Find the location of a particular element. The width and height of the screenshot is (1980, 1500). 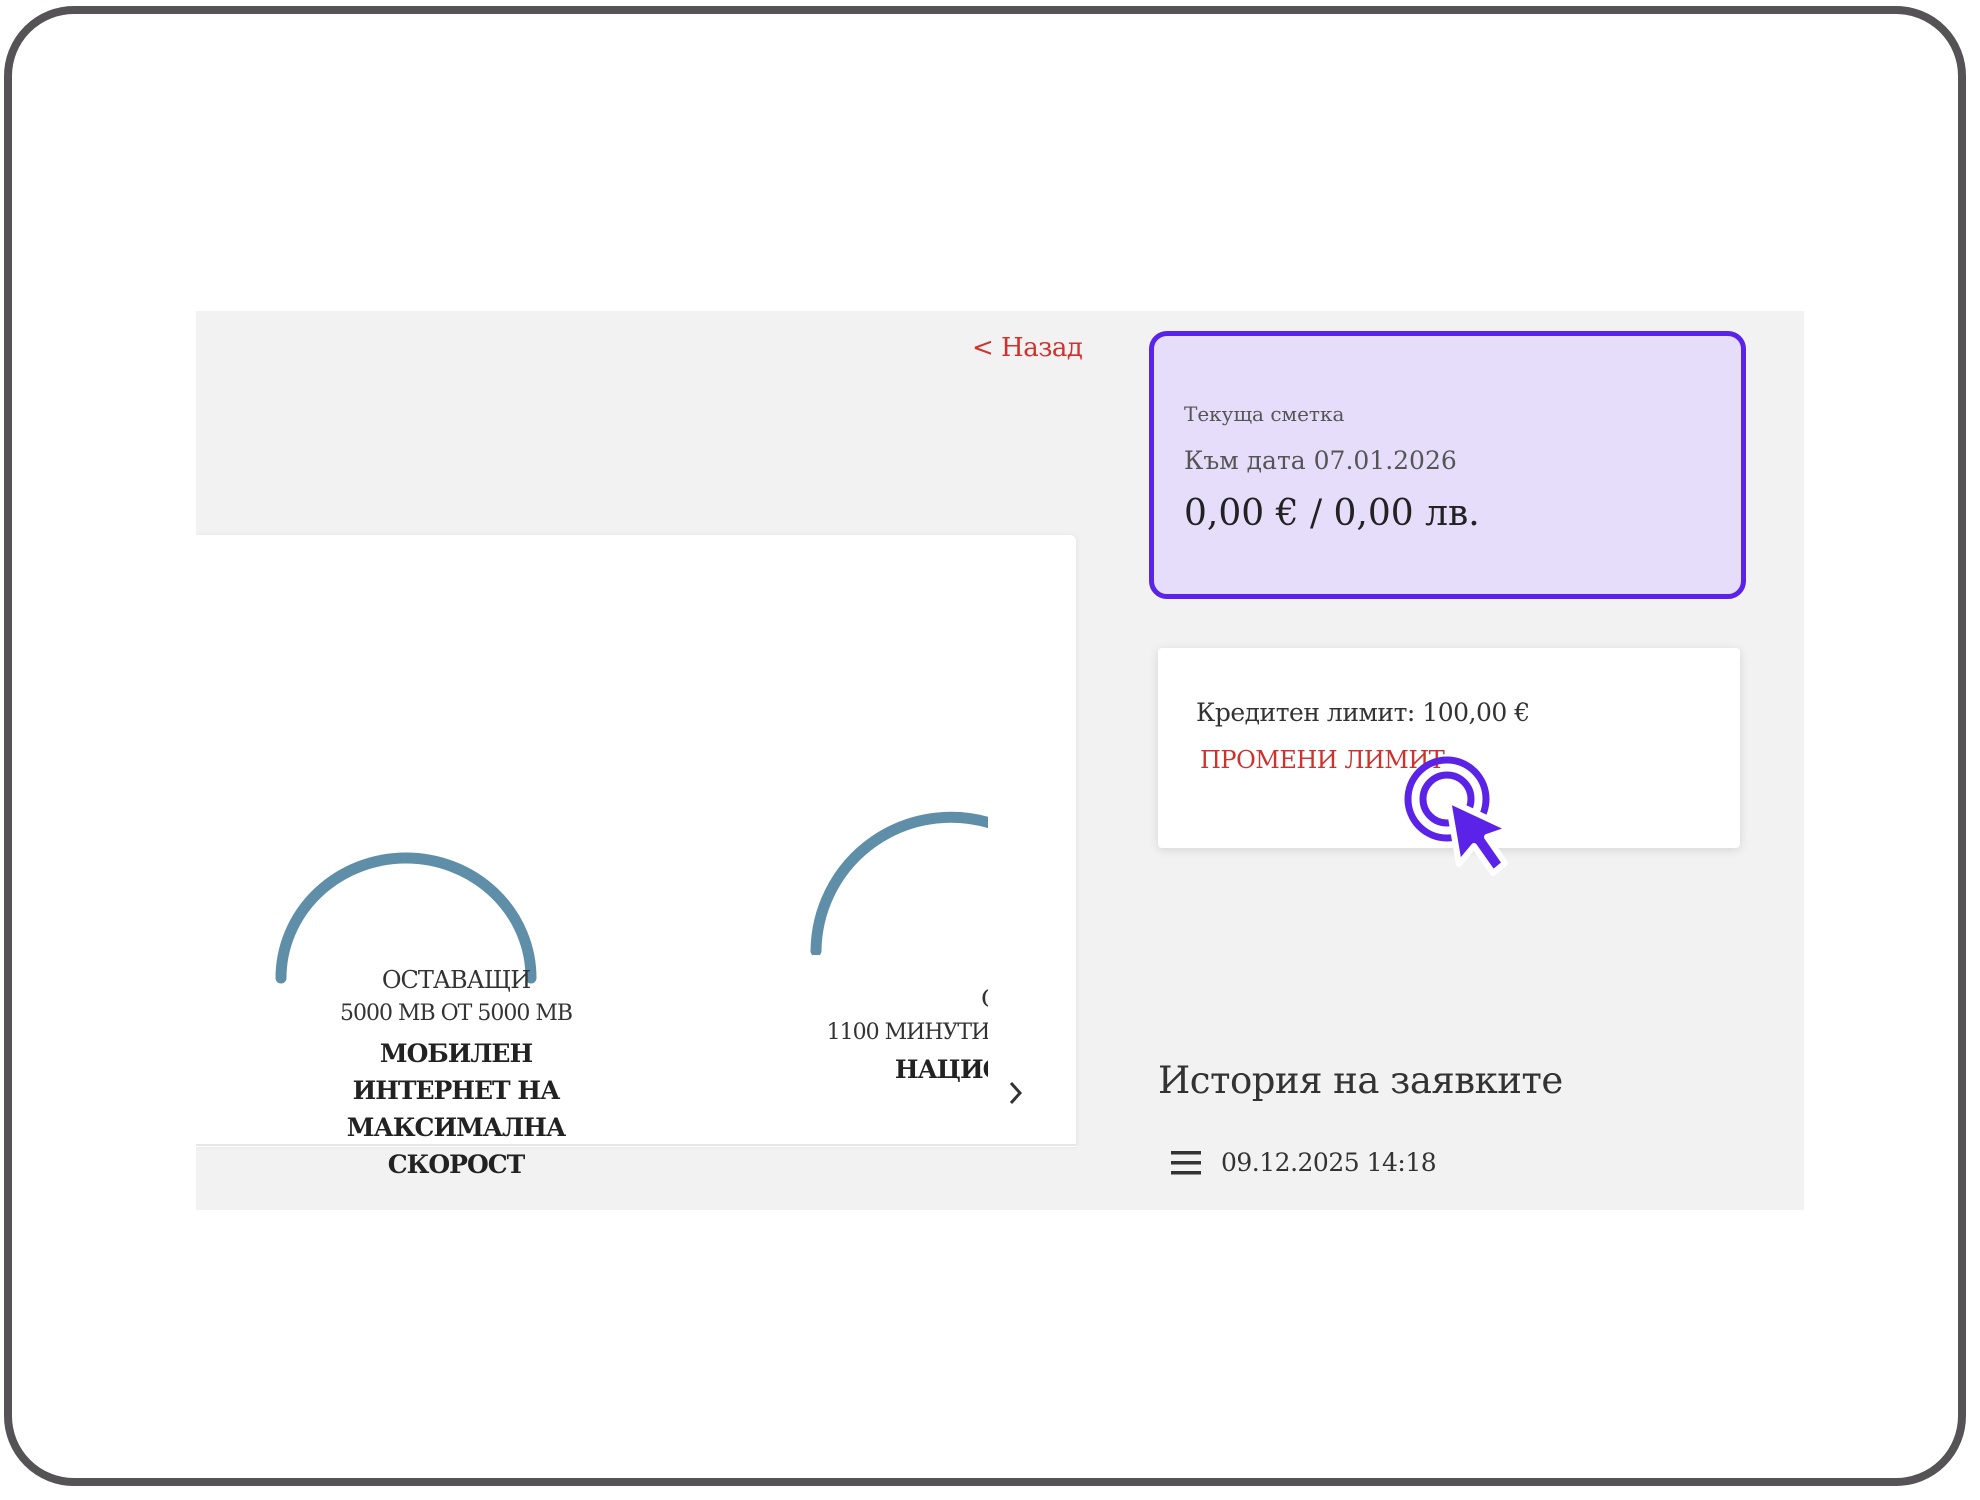

minutes-gauge-label: ОСТАВ is located at coordinates (947, 999).